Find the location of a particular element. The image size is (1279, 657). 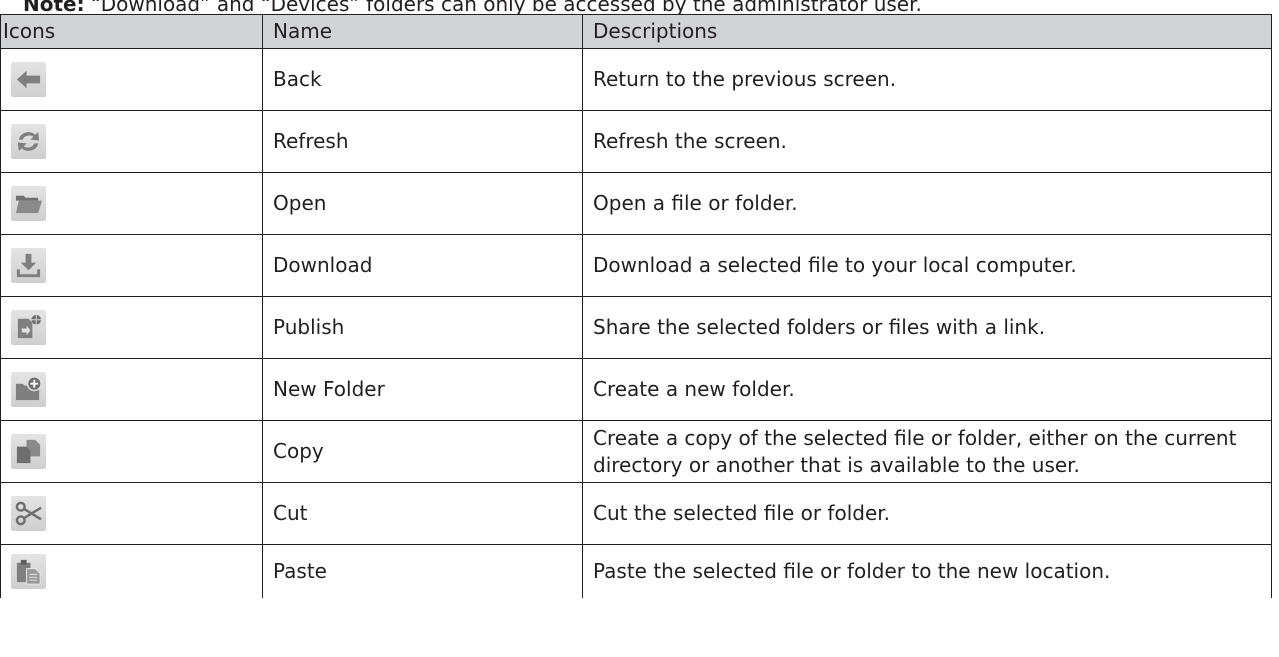

row-name: Copy is located at coordinates (422, 451).